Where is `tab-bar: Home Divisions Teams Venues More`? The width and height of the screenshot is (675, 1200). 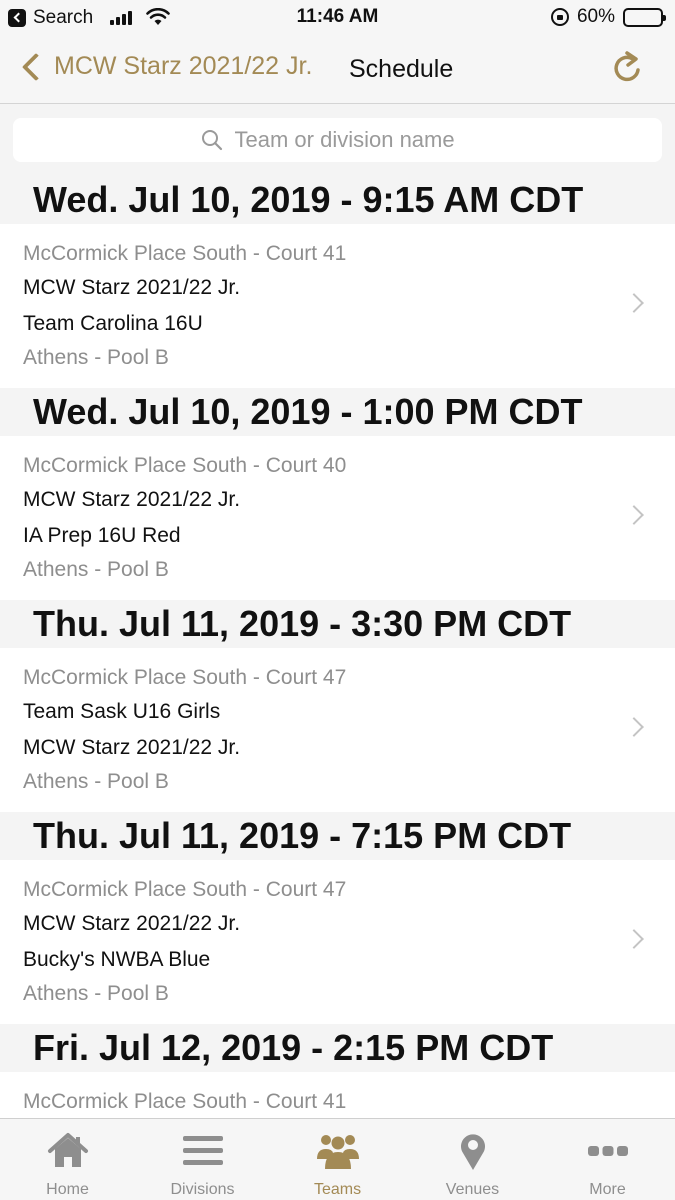 tab-bar: Home Divisions Teams Venues More is located at coordinates (337, 1159).